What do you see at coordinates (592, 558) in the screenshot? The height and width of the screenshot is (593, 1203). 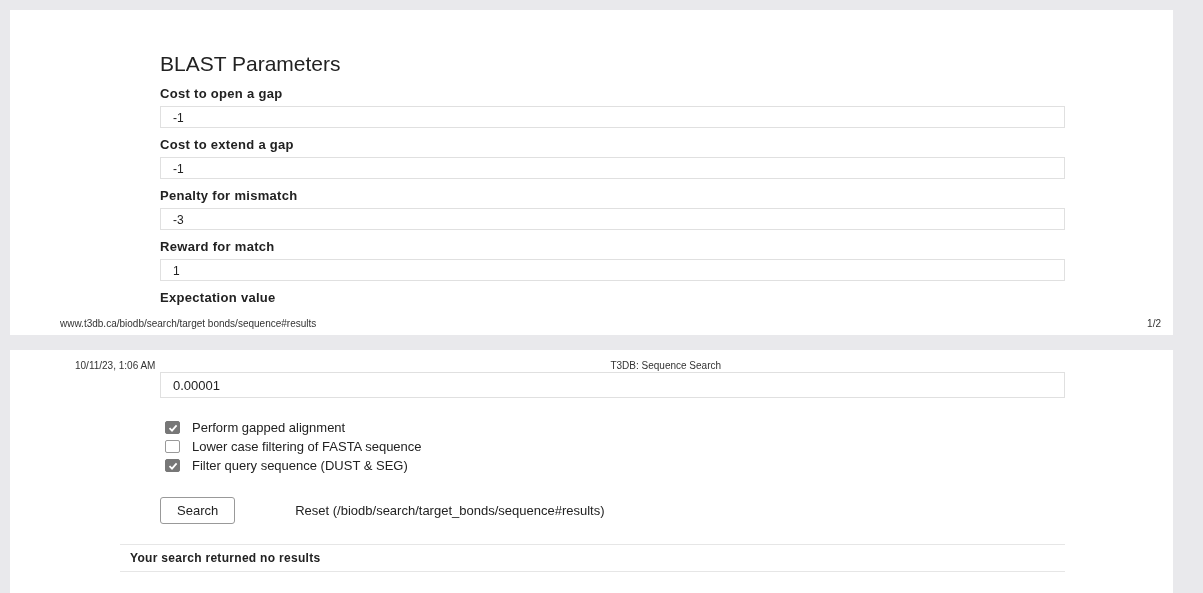 I see `results-message: Your search returned no results` at bounding box center [592, 558].